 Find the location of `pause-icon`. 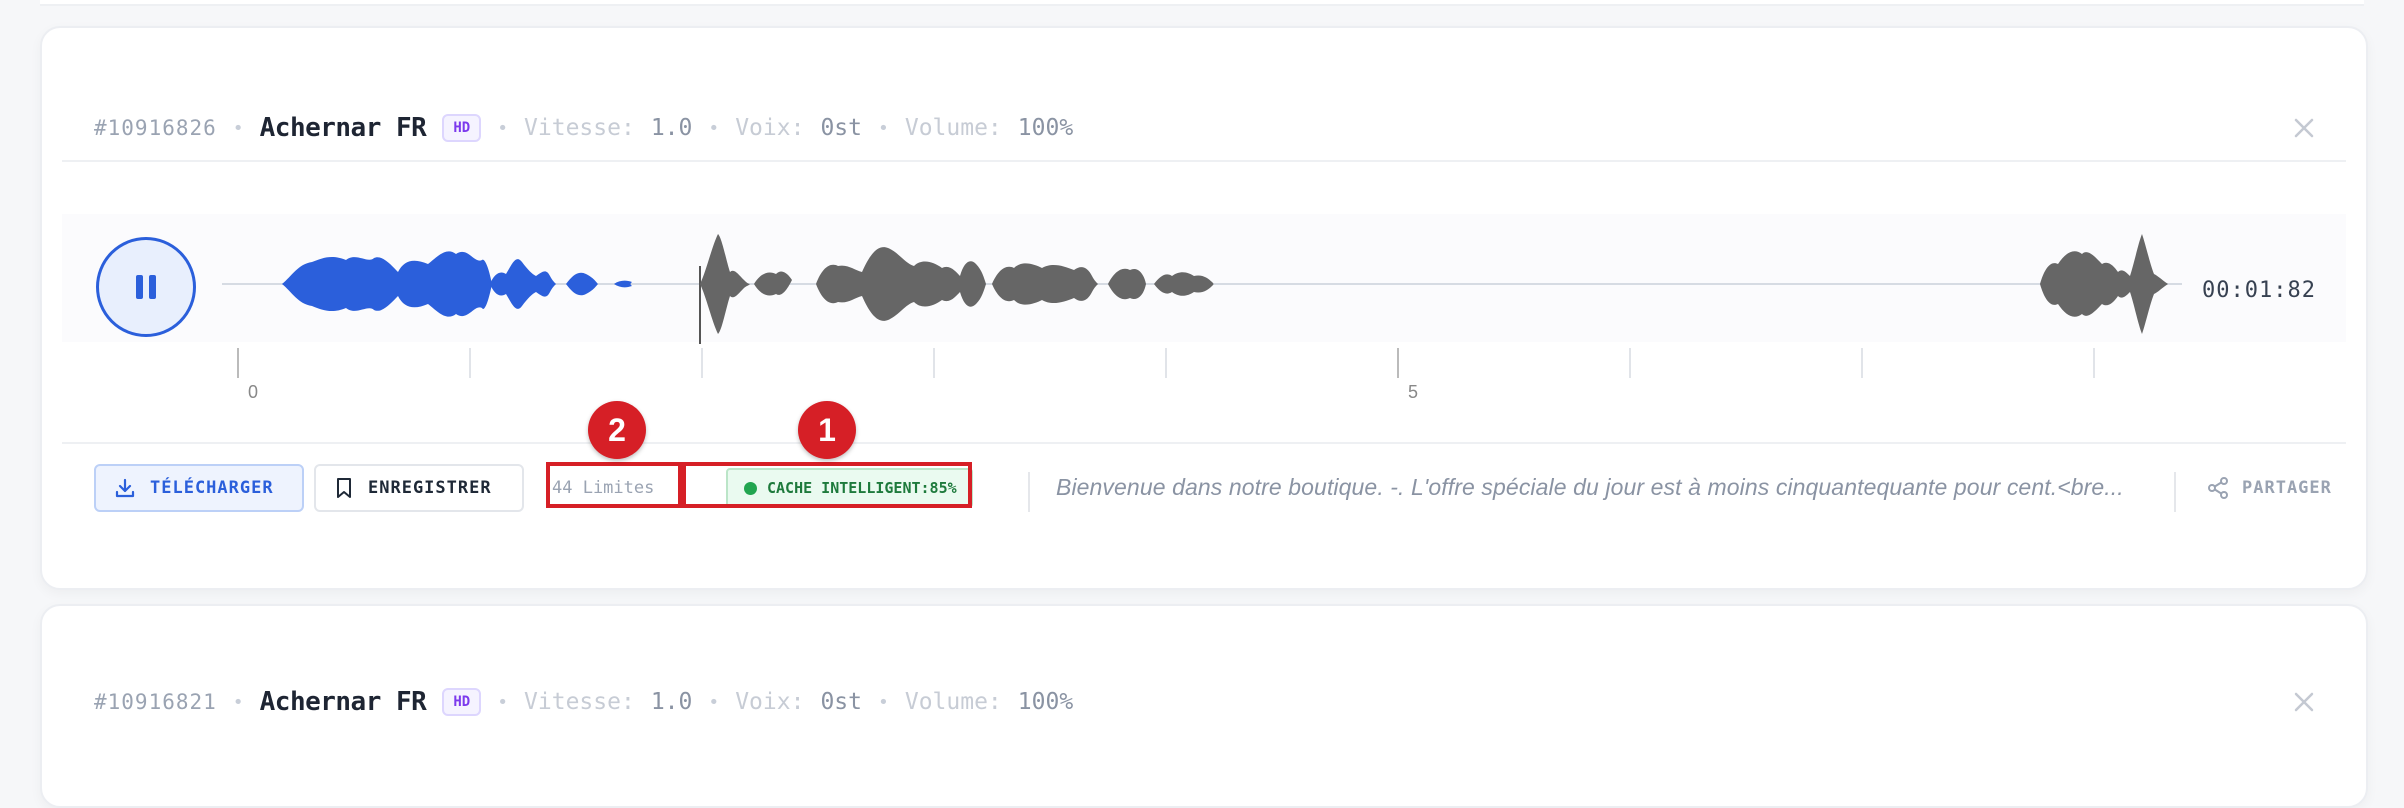

pause-icon is located at coordinates (146, 287).